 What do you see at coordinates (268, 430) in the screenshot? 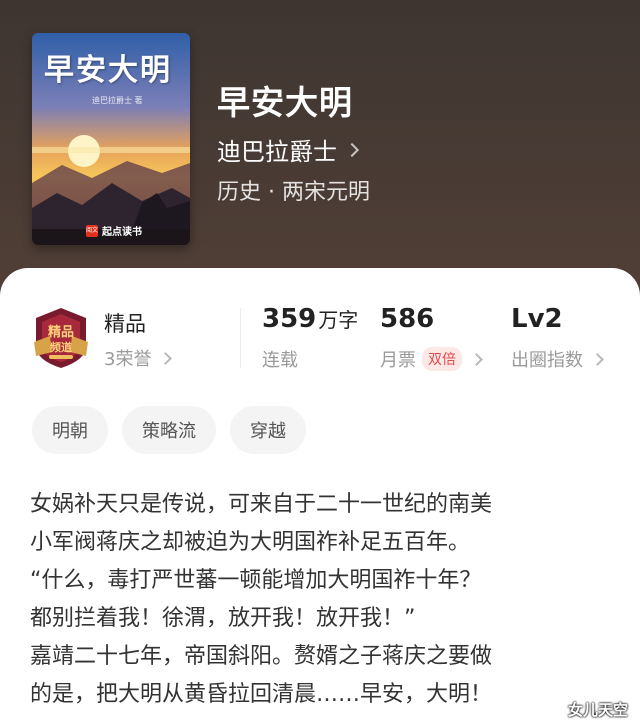
I see `tag-chip: 穿越` at bounding box center [268, 430].